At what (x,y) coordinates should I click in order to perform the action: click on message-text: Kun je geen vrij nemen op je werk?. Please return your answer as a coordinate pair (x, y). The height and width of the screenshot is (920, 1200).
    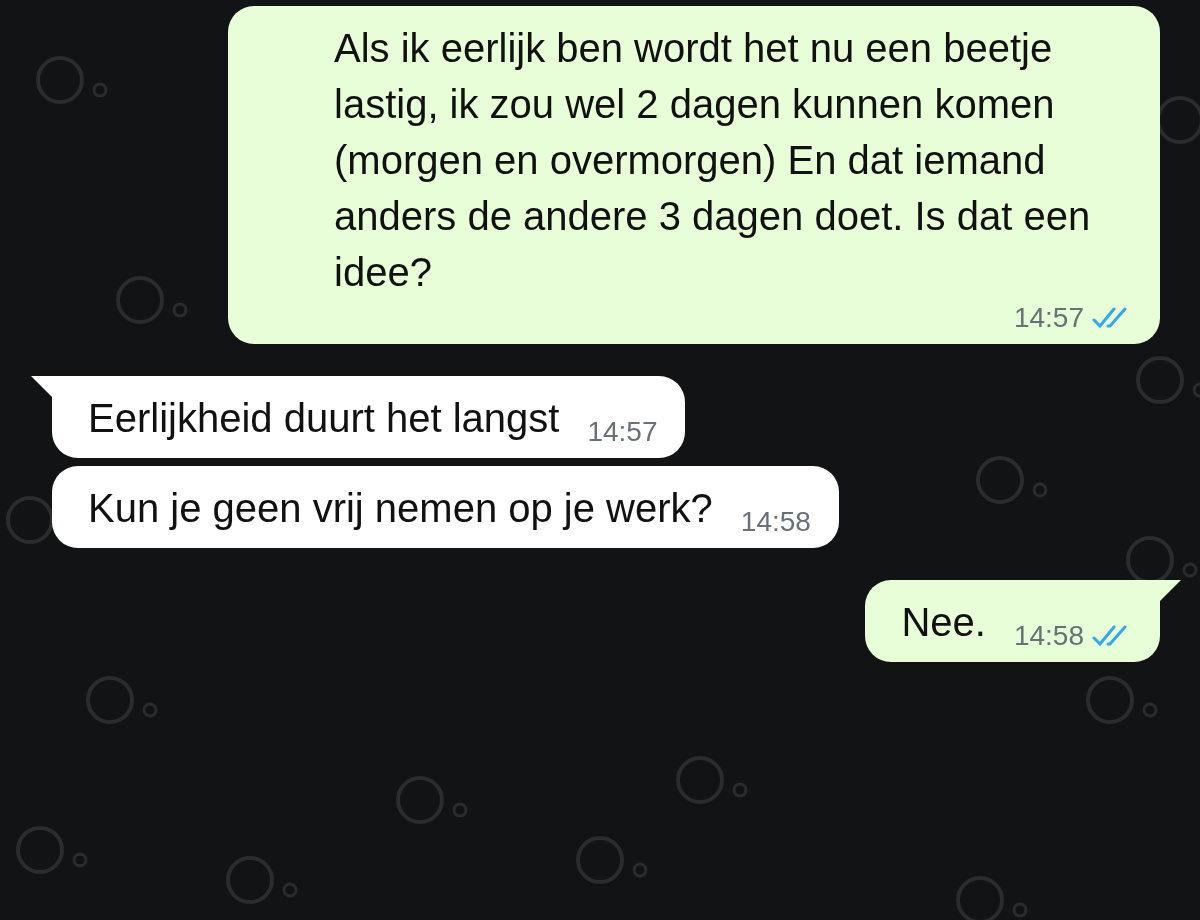
    Looking at the image, I should click on (400, 508).